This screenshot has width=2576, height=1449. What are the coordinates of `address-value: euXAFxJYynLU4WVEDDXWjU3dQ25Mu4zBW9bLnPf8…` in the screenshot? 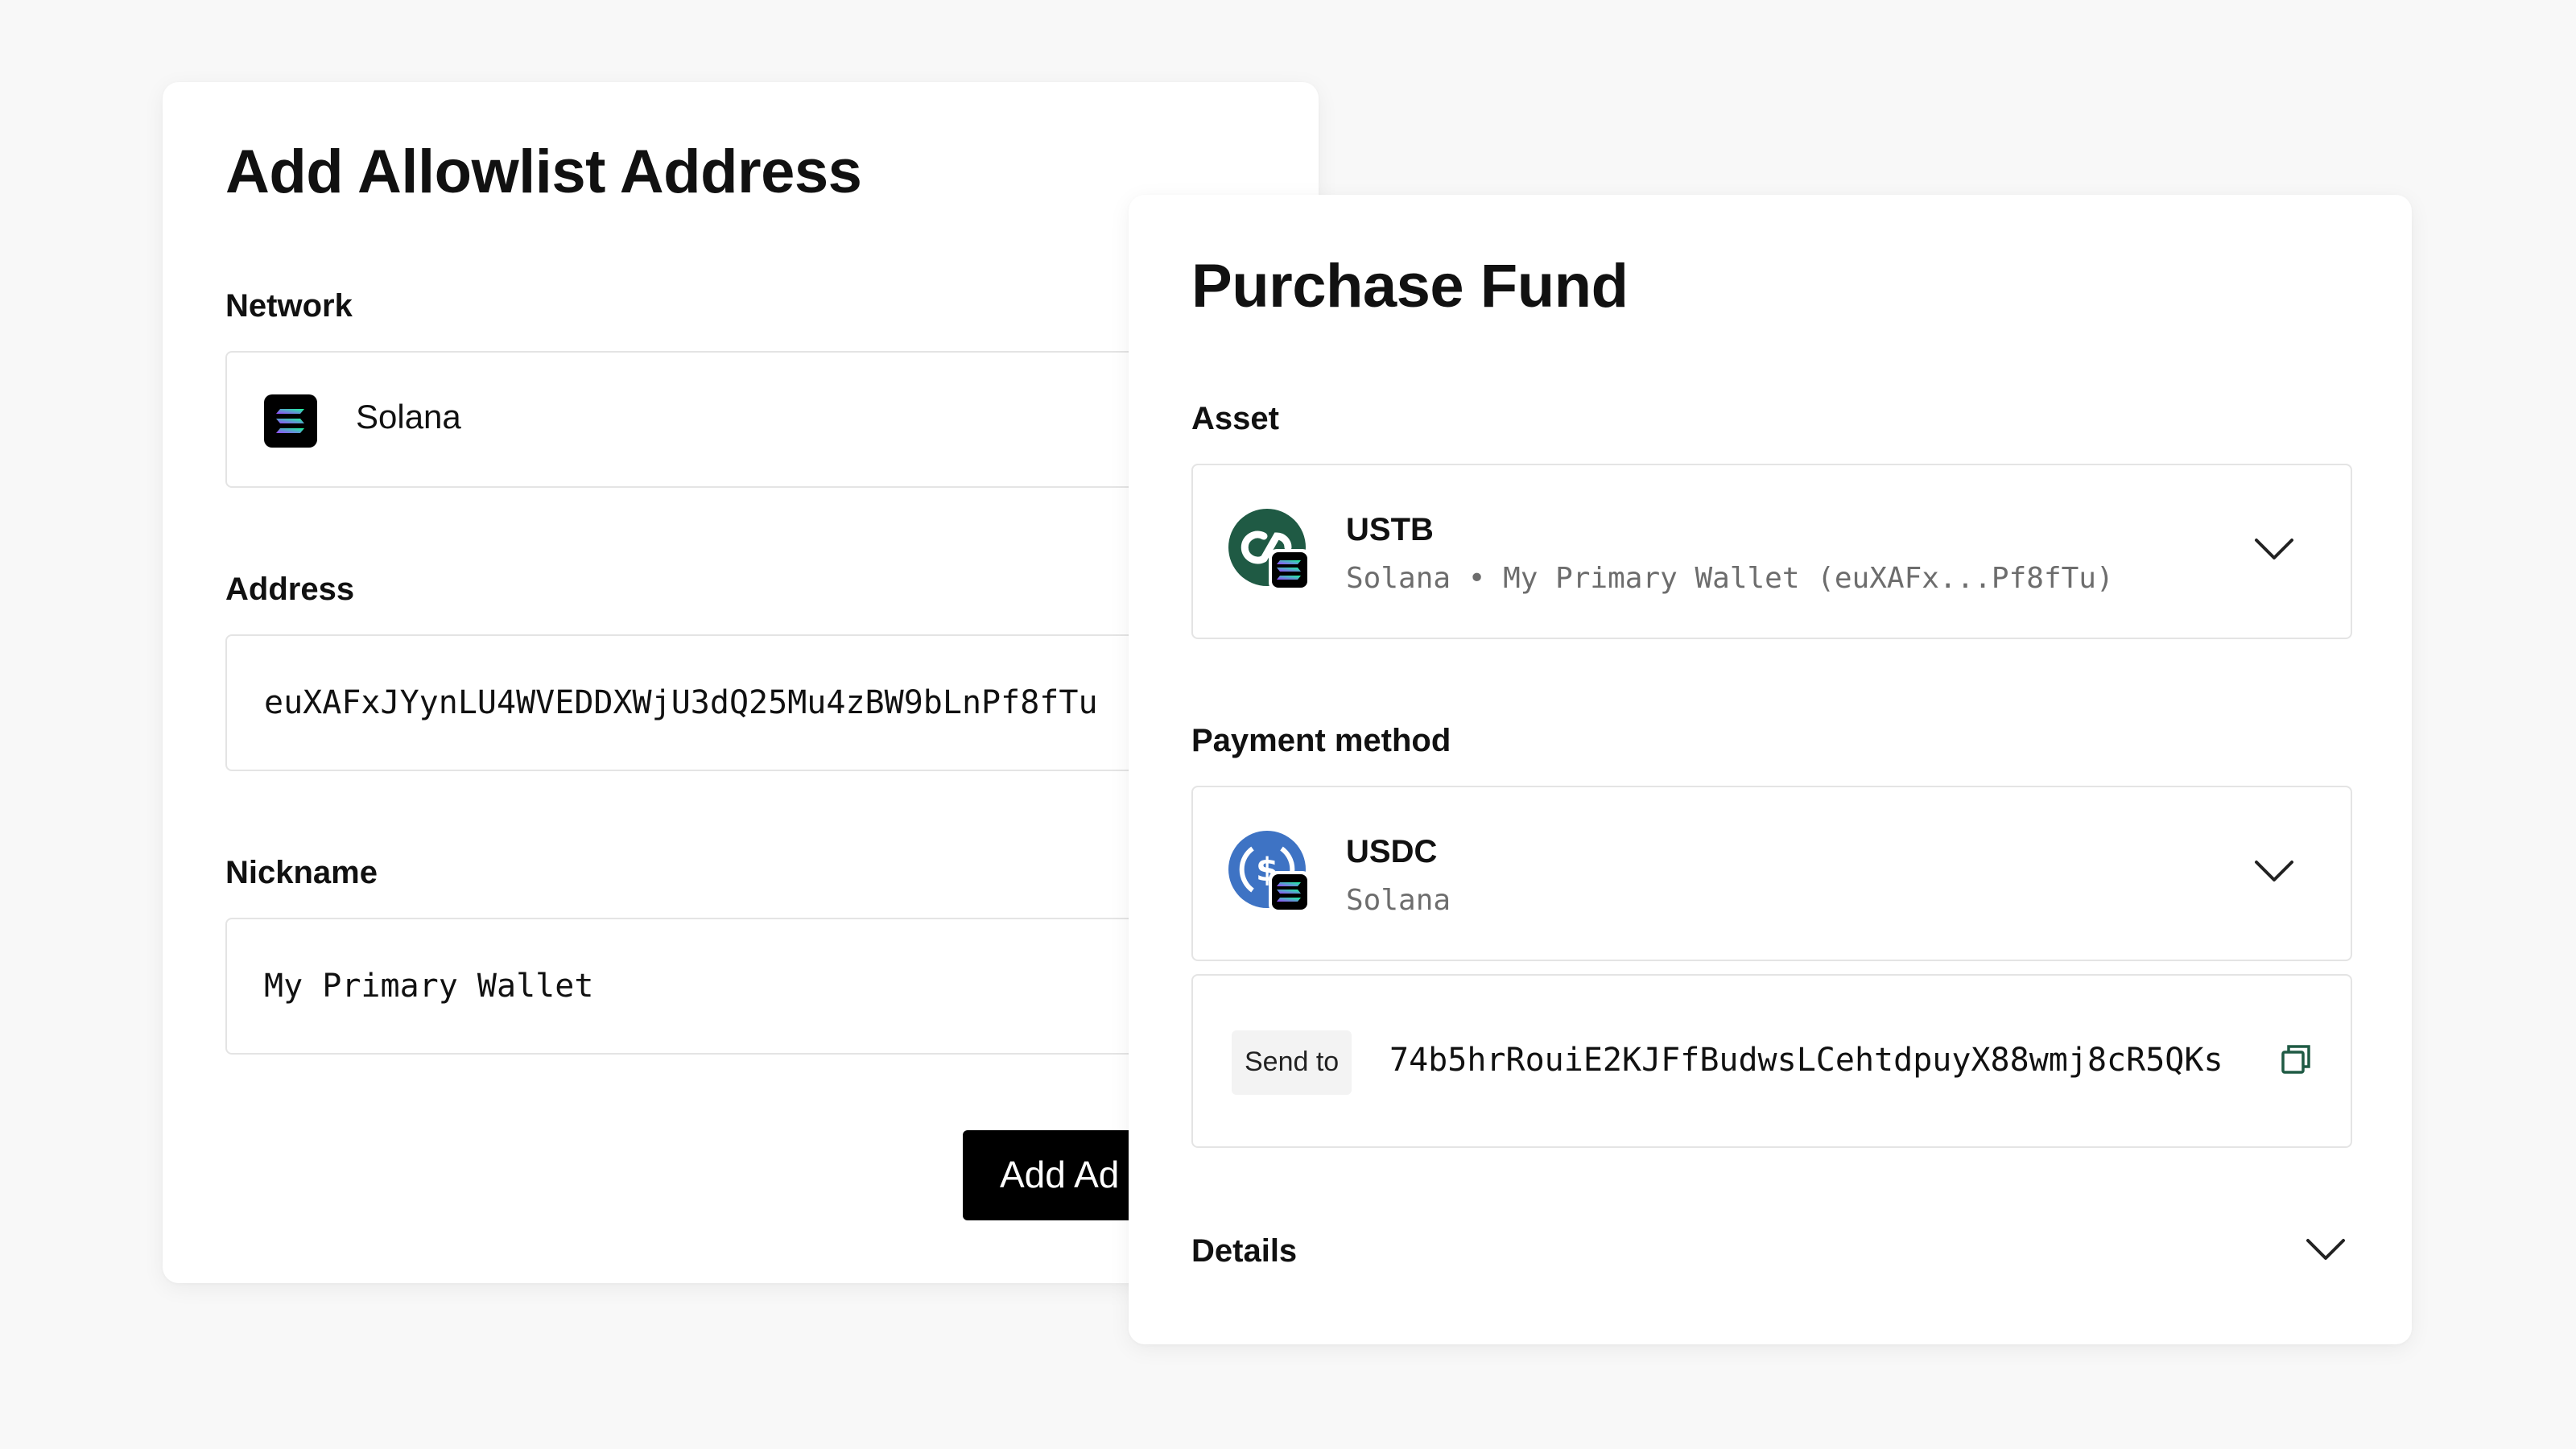 It's located at (681, 702).